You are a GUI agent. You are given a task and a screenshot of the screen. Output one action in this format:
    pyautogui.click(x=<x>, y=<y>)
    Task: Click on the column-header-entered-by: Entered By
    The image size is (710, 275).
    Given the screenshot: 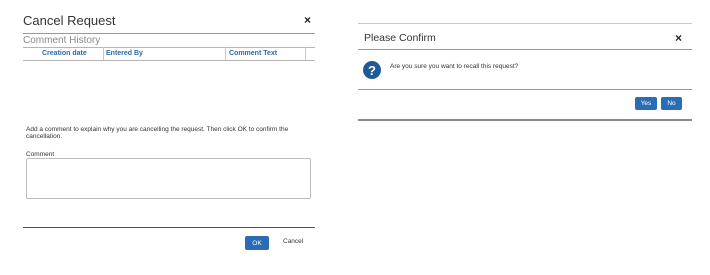 What is the action you would take?
    pyautogui.click(x=124, y=53)
    